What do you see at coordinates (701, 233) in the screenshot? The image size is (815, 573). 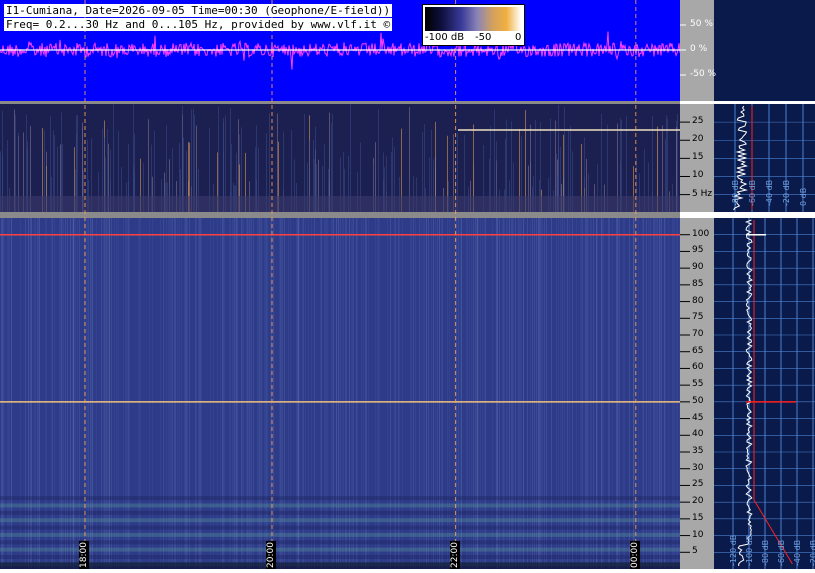 I see `high-tick-label: 100` at bounding box center [701, 233].